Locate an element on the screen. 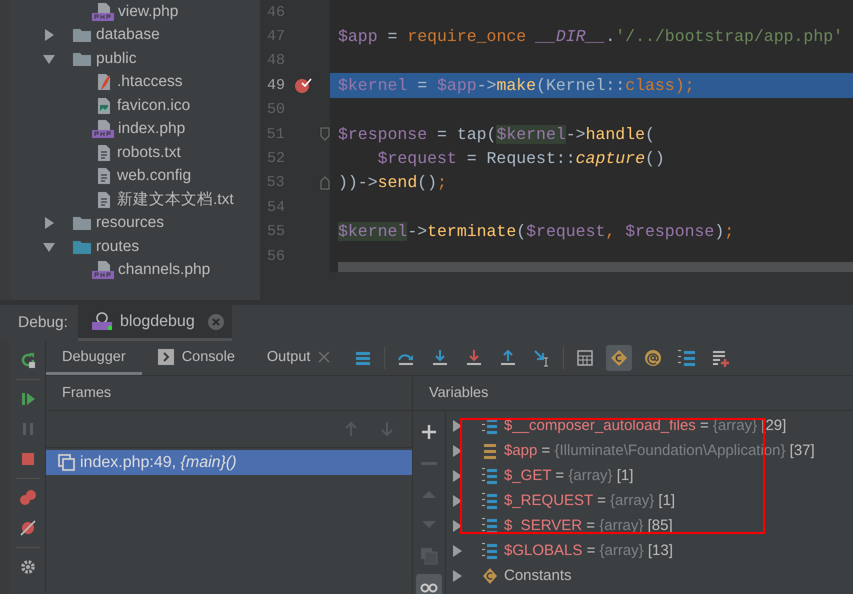 This screenshot has width=853, height=594. debug-tab: Console is located at coordinates (196, 358).